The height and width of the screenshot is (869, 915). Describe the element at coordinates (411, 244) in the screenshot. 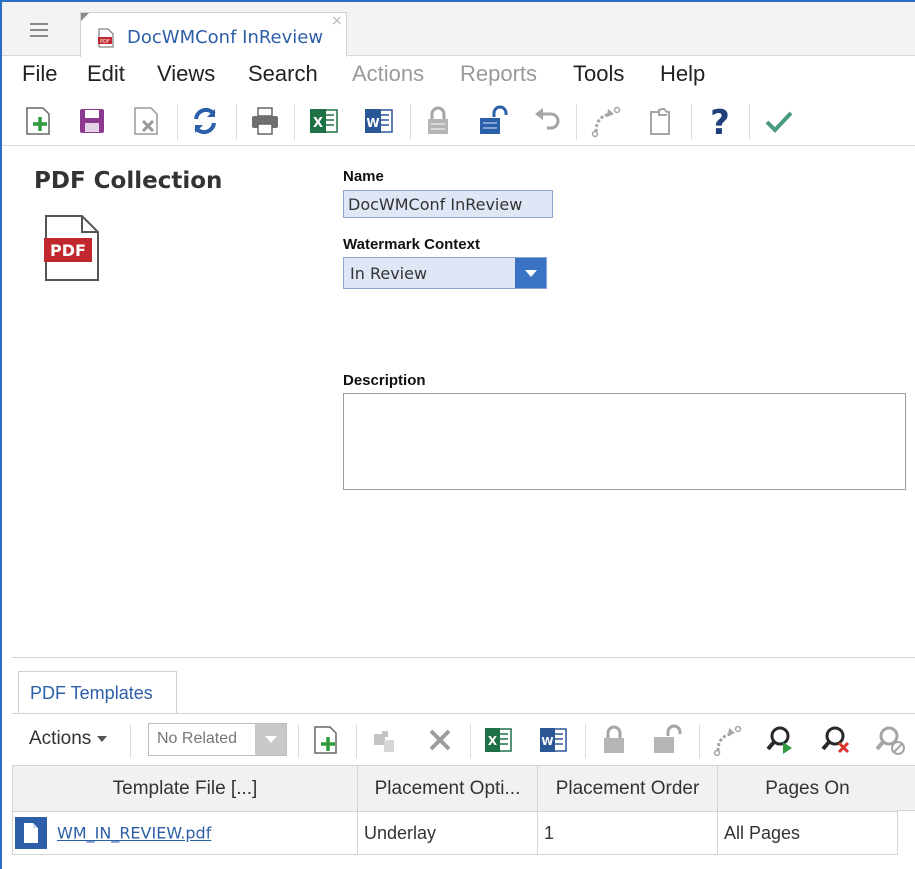

I see `watermark-context-label: Watermark Context` at that location.